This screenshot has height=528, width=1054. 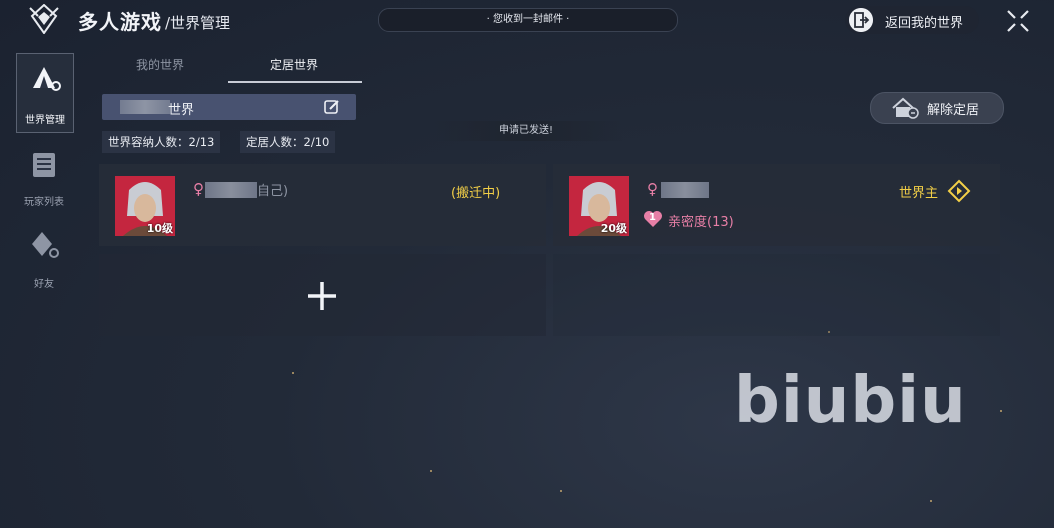 What do you see at coordinates (288, 142) in the screenshot?
I see `settled-count-stat: 定居人数：2/10` at bounding box center [288, 142].